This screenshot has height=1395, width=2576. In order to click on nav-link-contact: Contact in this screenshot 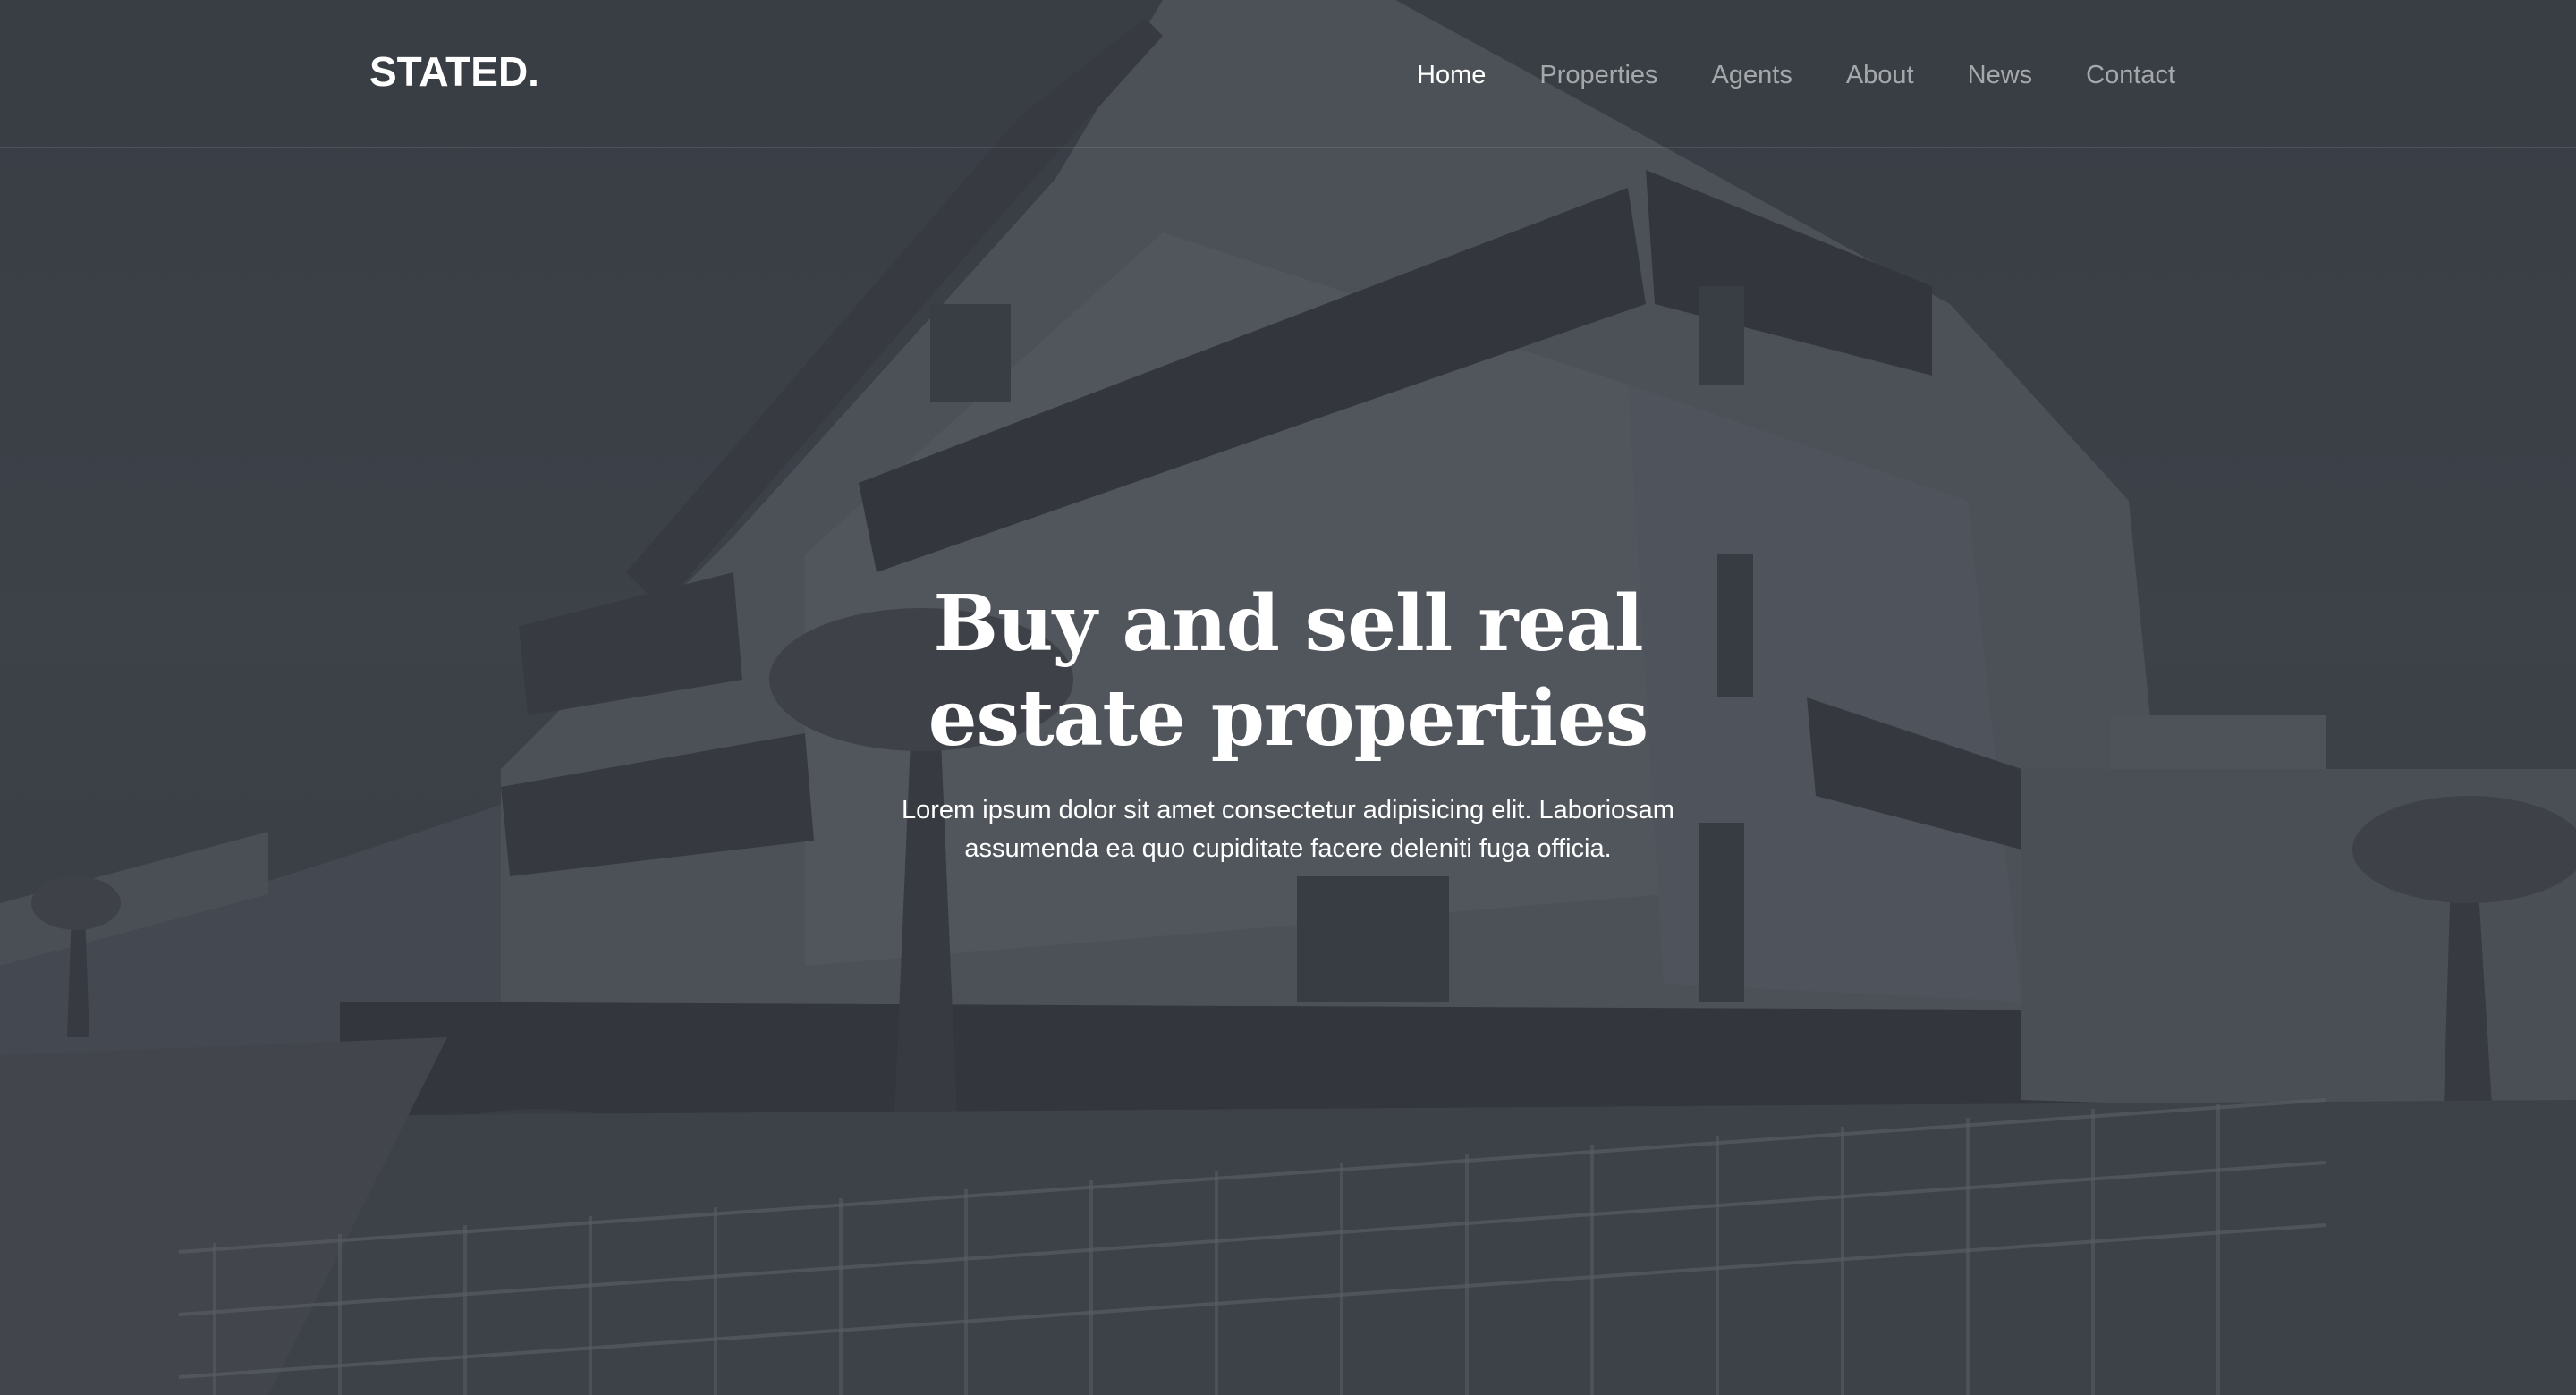, I will do `click(2130, 75)`.